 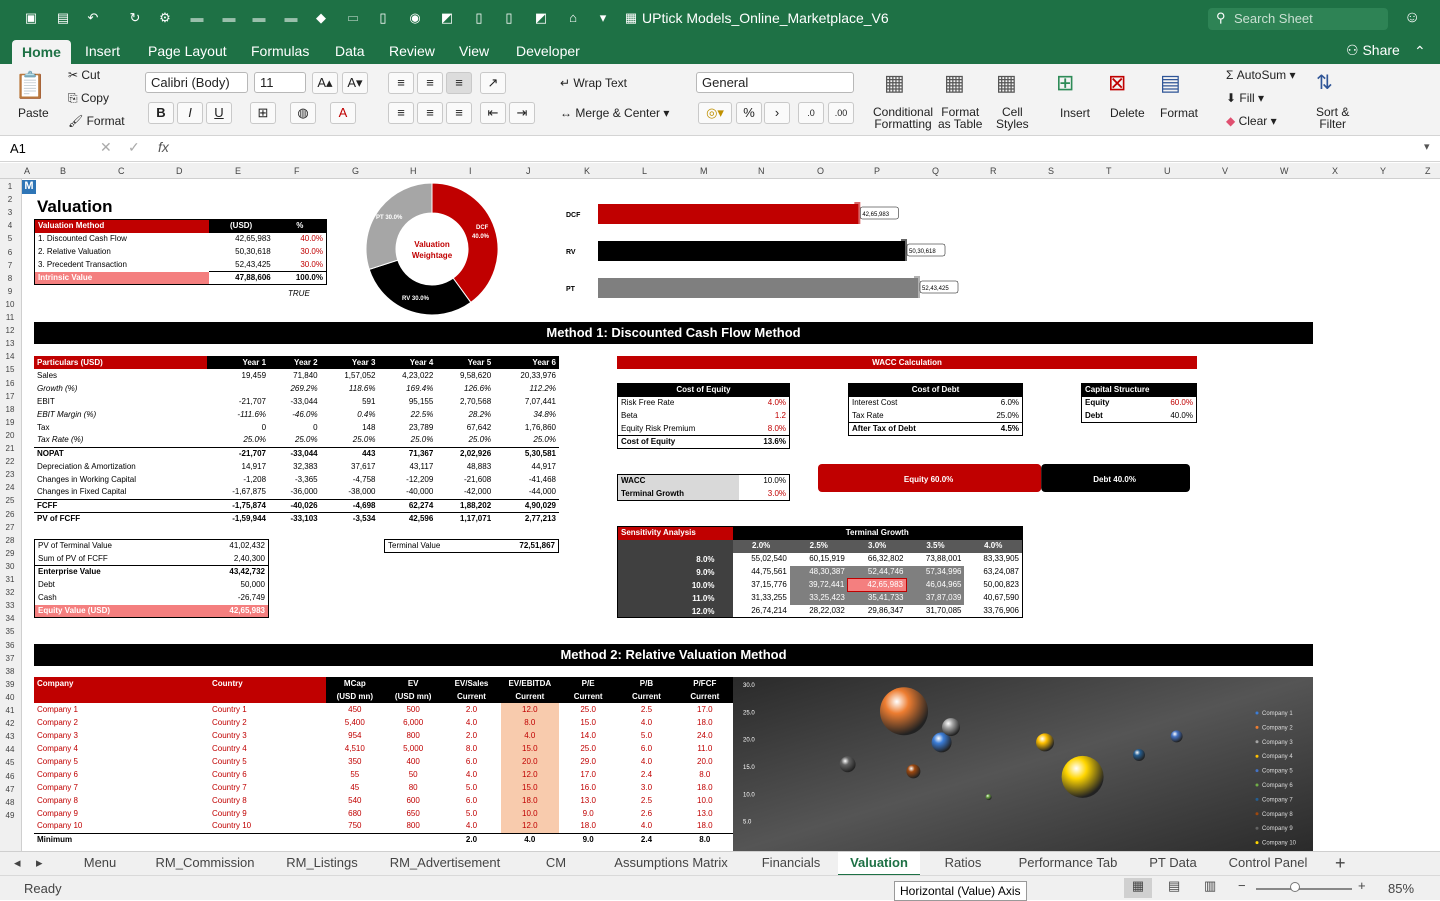 What do you see at coordinates (187, 51) in the screenshot?
I see `tab-page-layout: Page Layout` at bounding box center [187, 51].